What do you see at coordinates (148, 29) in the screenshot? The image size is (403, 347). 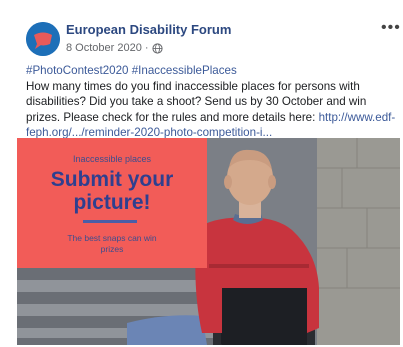 I see `page-name-link: European Disability Forum` at bounding box center [148, 29].